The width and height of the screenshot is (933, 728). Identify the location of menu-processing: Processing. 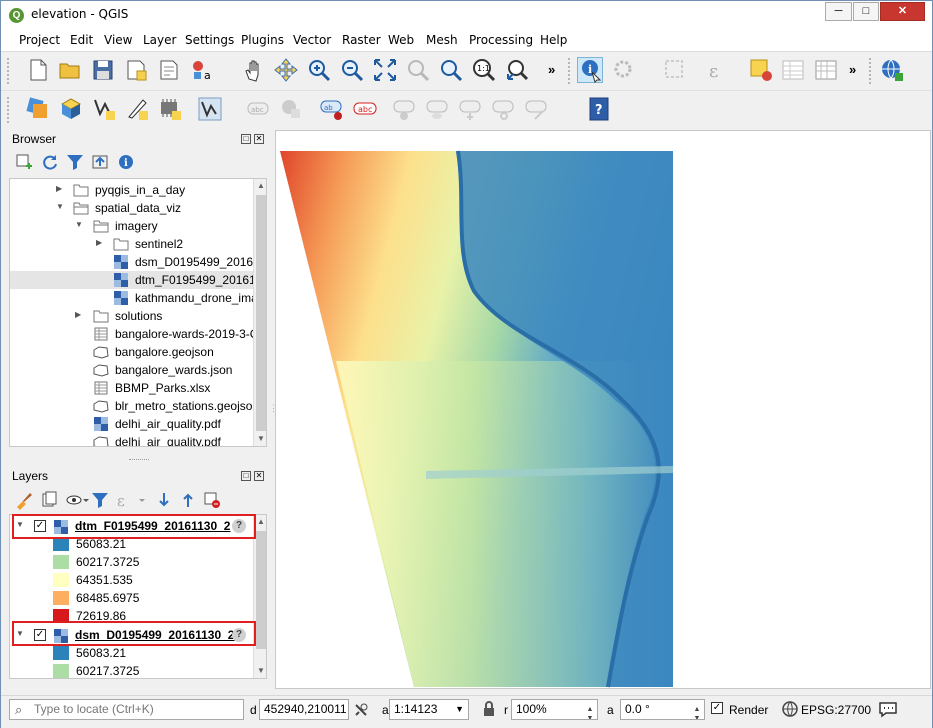
(501, 40).